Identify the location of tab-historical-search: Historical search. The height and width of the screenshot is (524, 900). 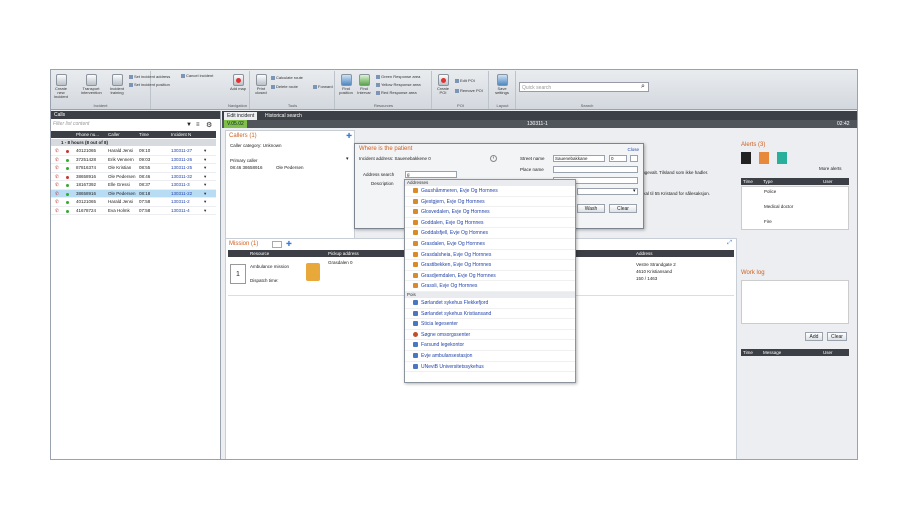
(283, 116).